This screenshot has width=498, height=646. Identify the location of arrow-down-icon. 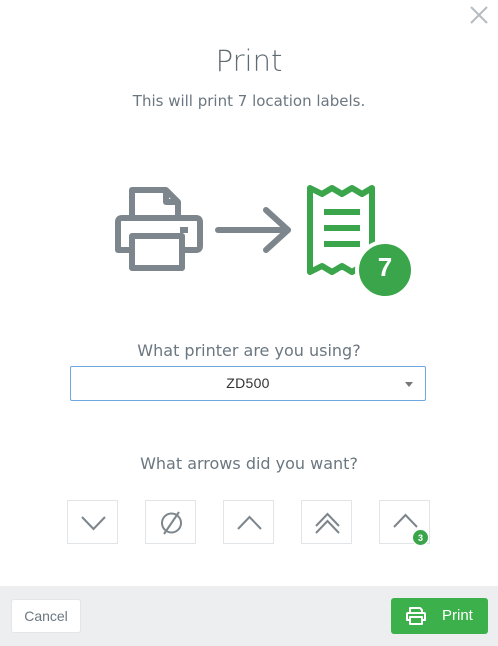
(93, 523).